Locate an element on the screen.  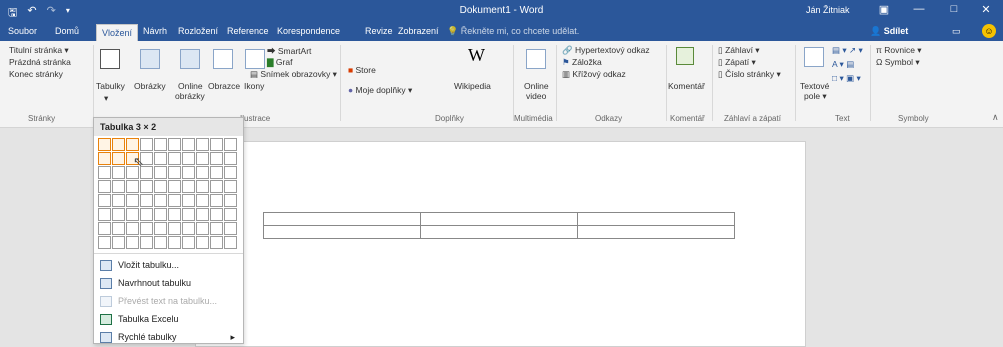
tab-view: Zobrazení is located at coordinates (418, 31).